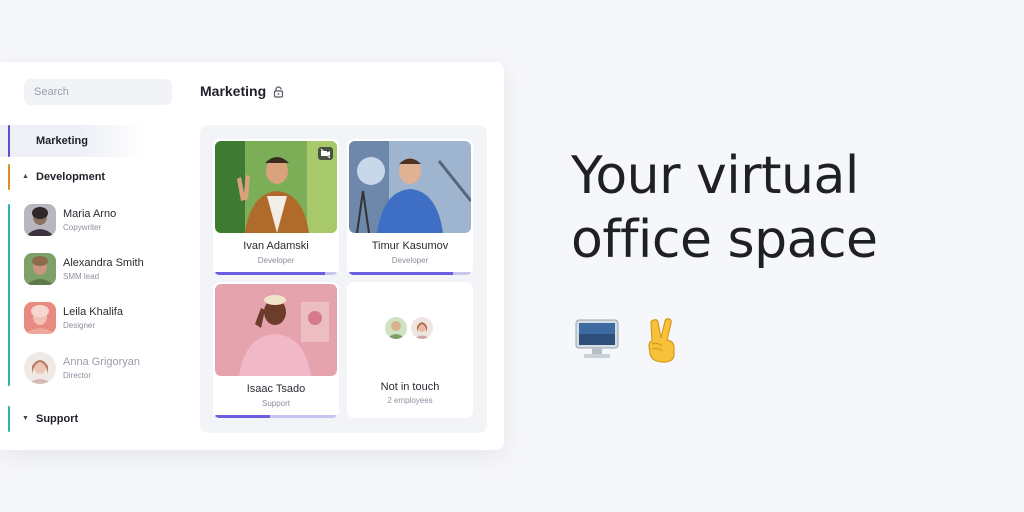  I want to click on member-item: Alexandra Smith SMM lead, so click(104, 270).